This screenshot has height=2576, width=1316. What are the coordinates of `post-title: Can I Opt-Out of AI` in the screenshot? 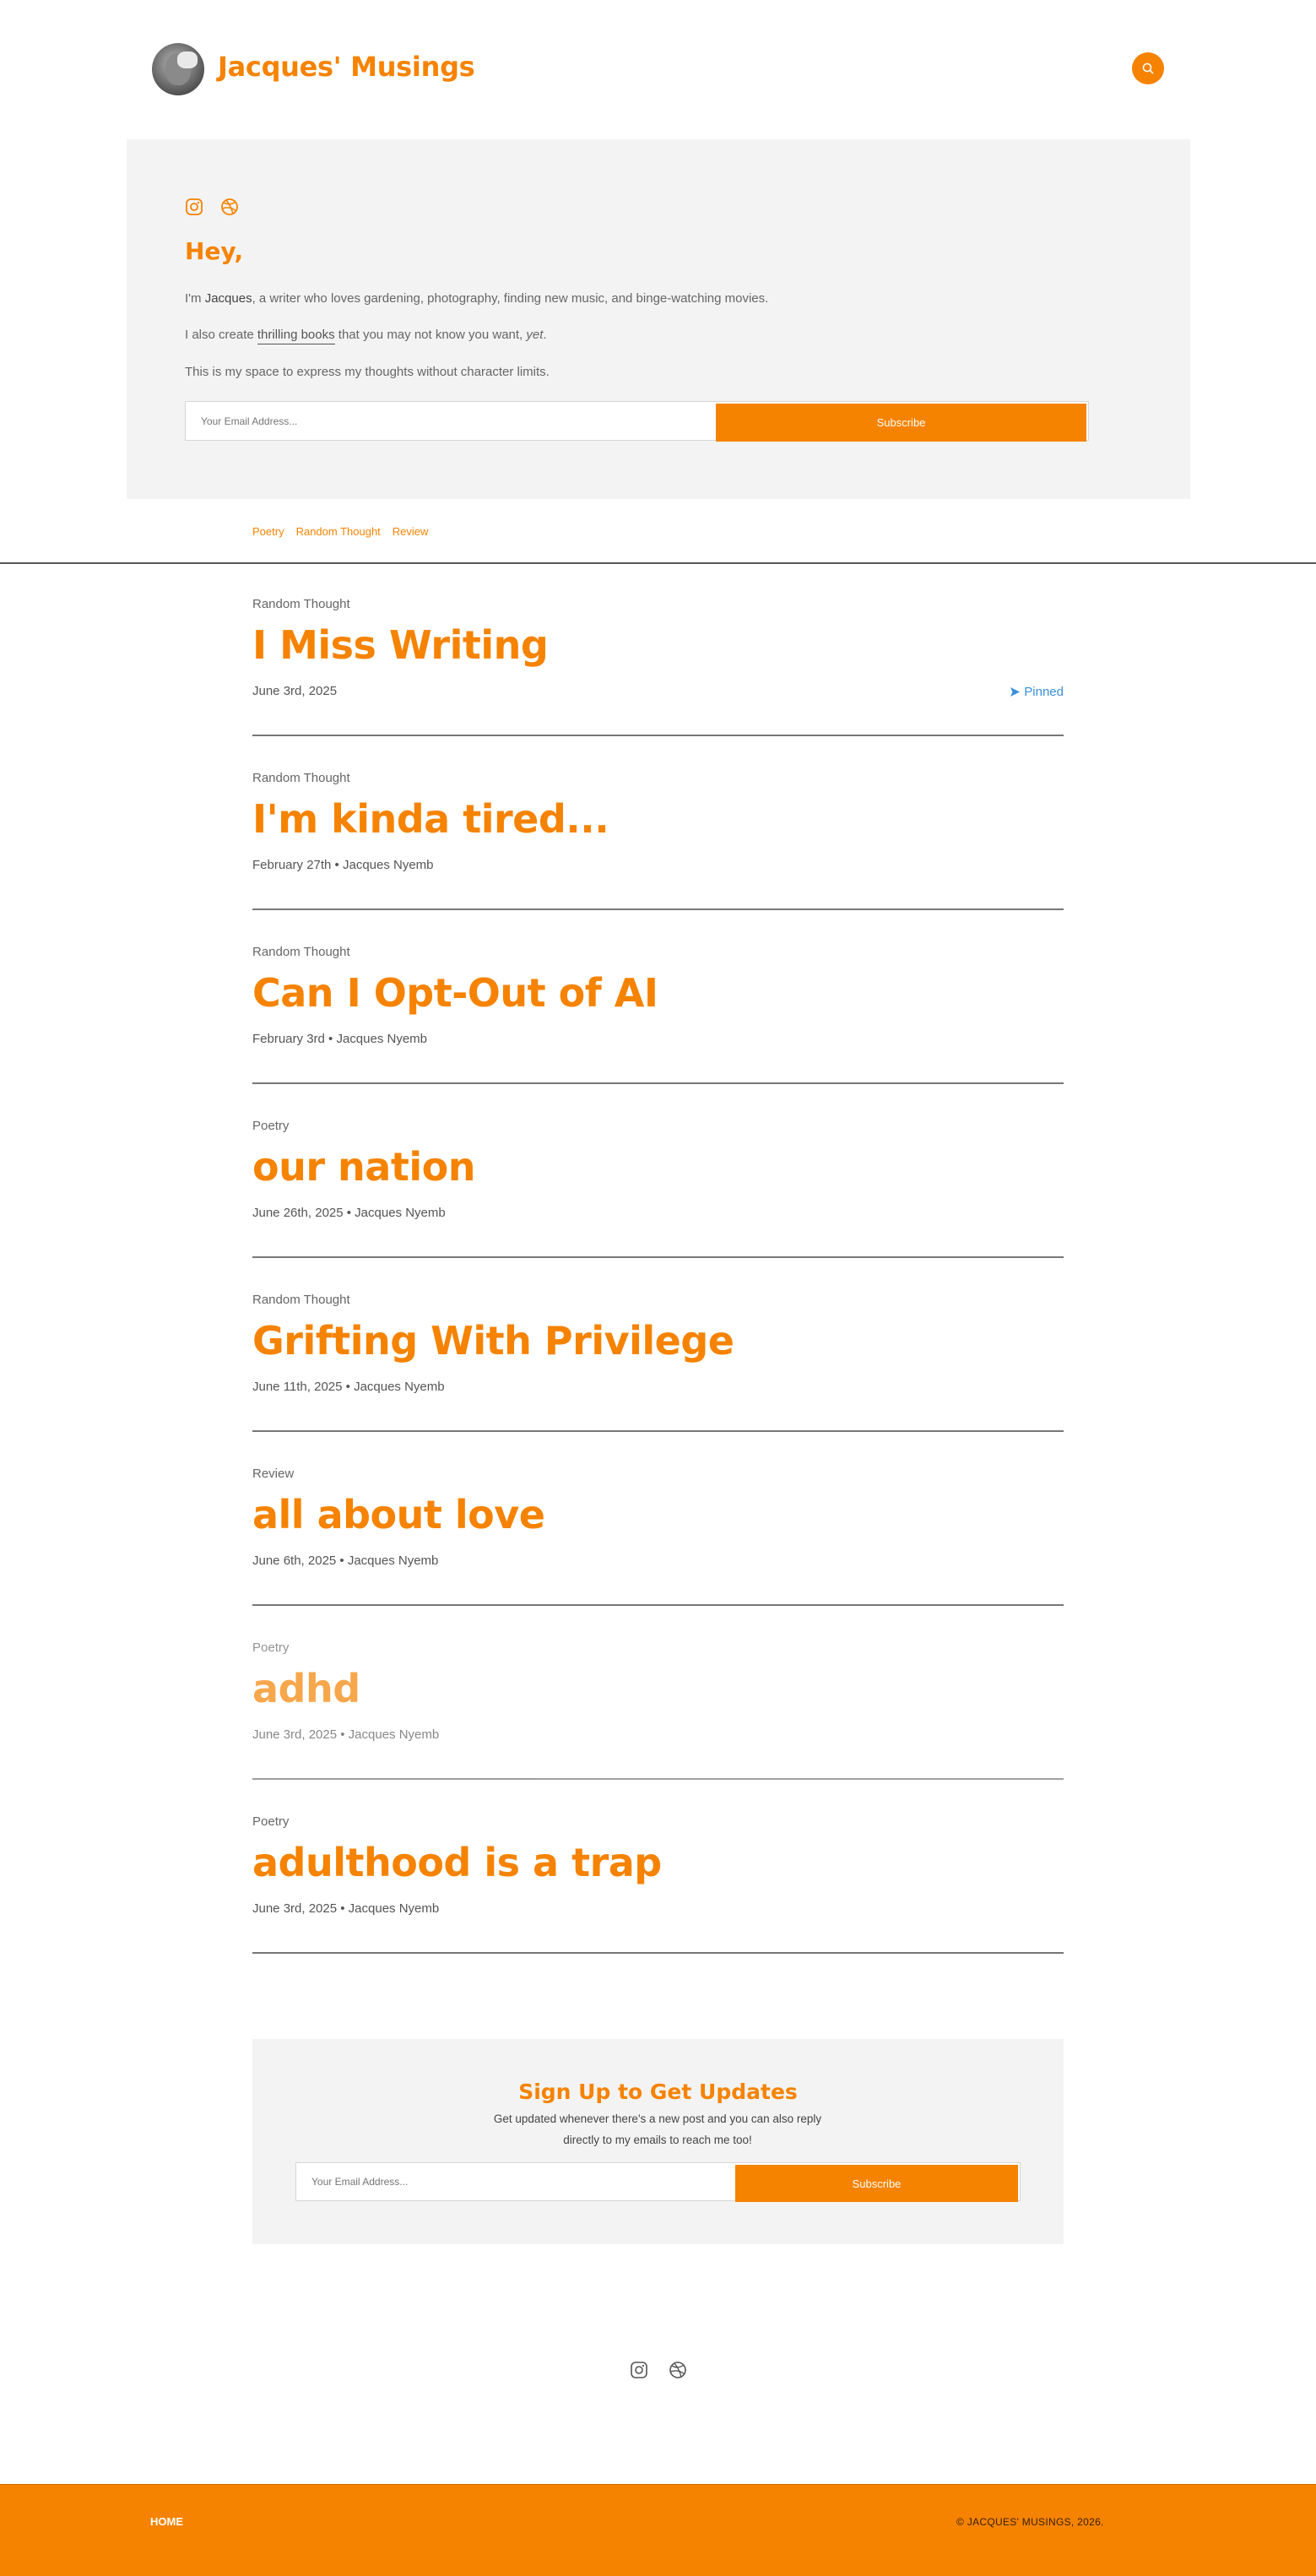 It's located at (455, 993).